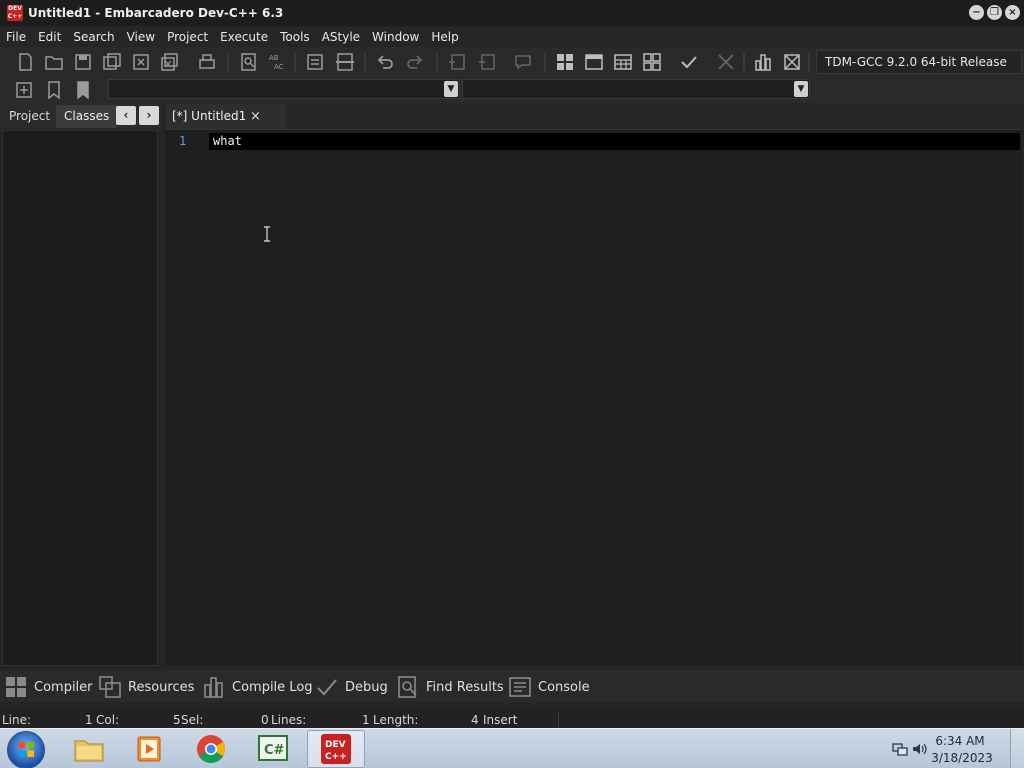  Describe the element at coordinates (465, 687) in the screenshot. I see `tab-label: Find Results` at that location.